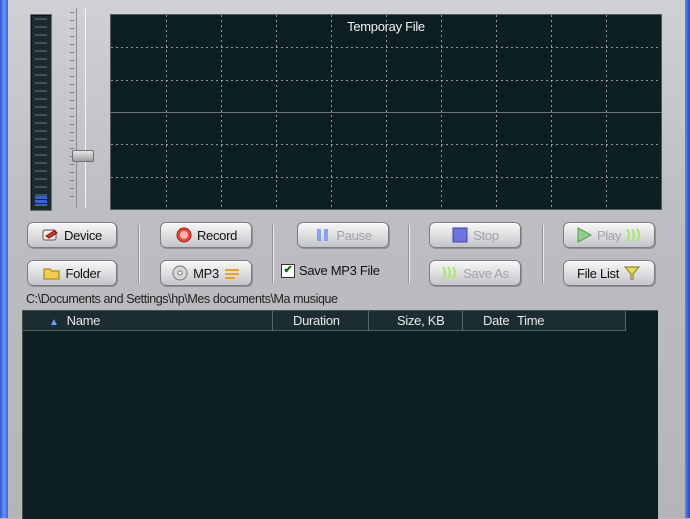 This screenshot has width=690, height=519. What do you see at coordinates (81, 108) in the screenshot?
I see `volume-slider-track` at bounding box center [81, 108].